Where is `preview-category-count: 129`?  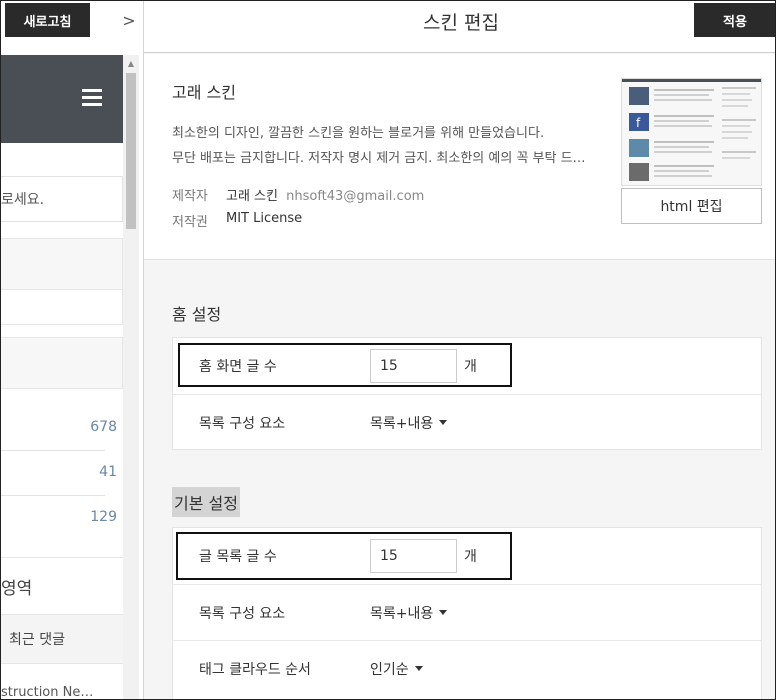
preview-category-count: 129 is located at coordinates (103, 517).